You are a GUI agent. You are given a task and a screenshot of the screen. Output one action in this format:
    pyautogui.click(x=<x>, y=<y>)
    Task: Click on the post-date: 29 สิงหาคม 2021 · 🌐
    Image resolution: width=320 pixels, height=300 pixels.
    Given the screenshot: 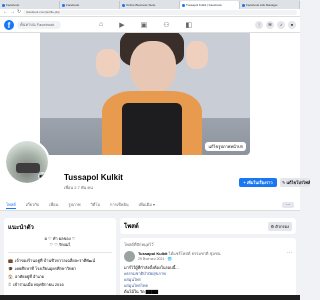 What is the action you would take?
    pyautogui.click(x=155, y=259)
    